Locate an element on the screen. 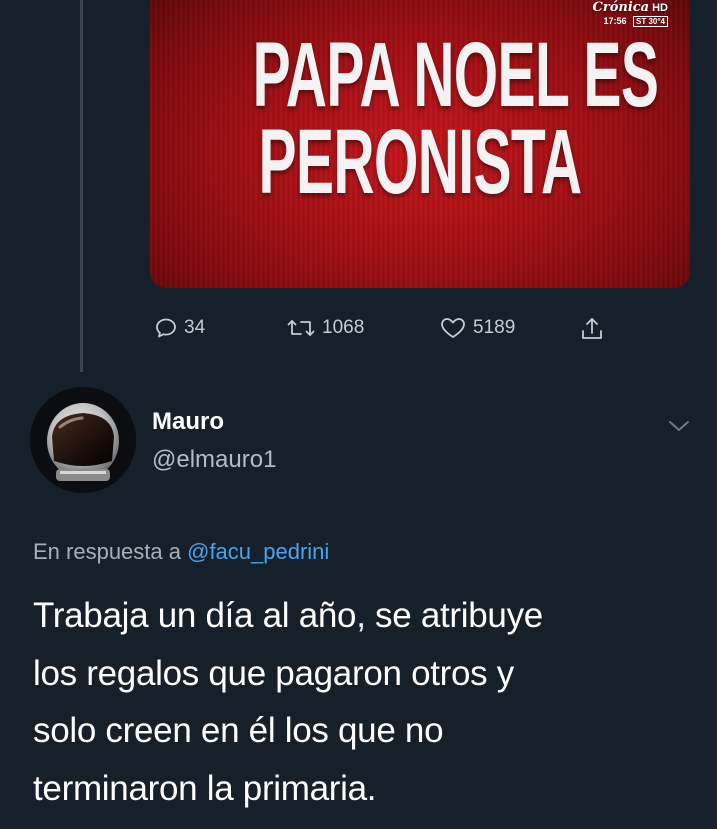 Image resolution: width=717 pixels, height=829 pixels. tweet-text-line: solo creen en él los que no is located at coordinates (238, 730).